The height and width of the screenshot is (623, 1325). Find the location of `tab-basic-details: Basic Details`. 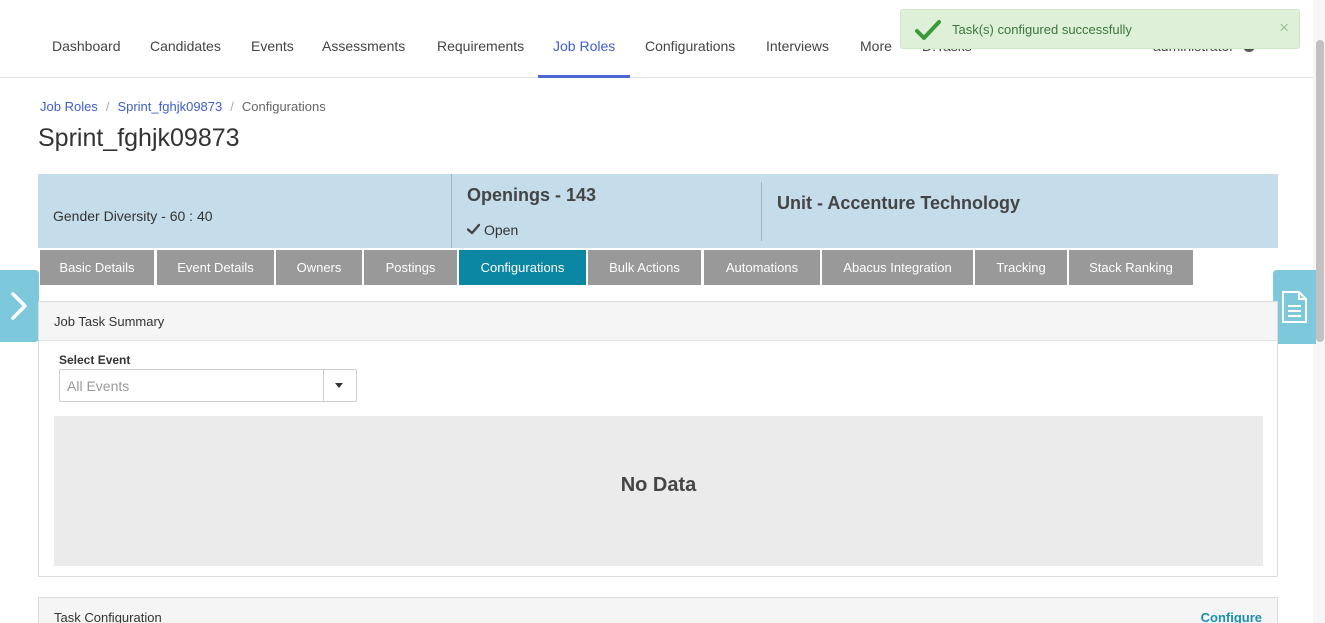

tab-basic-details: Basic Details is located at coordinates (97, 267).